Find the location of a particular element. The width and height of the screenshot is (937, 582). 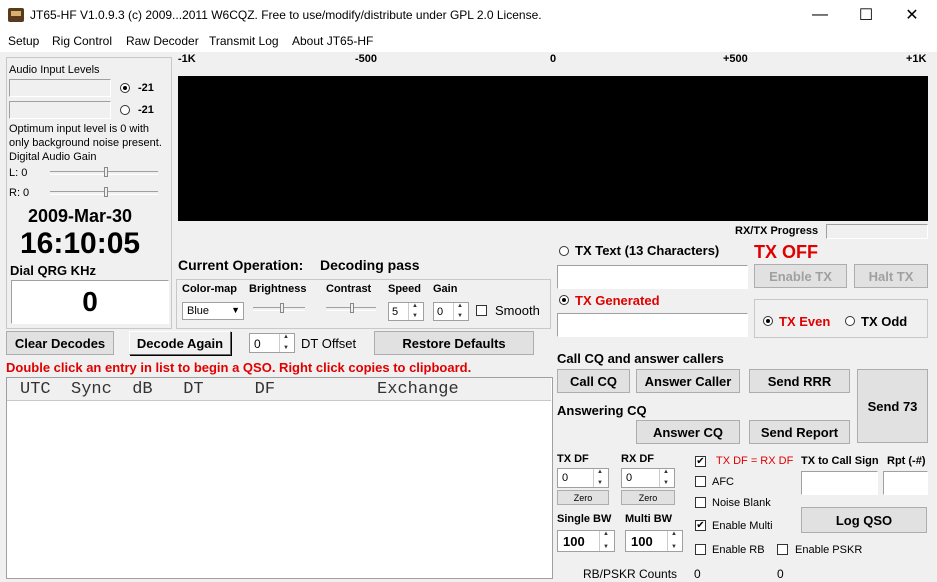

gain-left-slider is located at coordinates (106, 172).